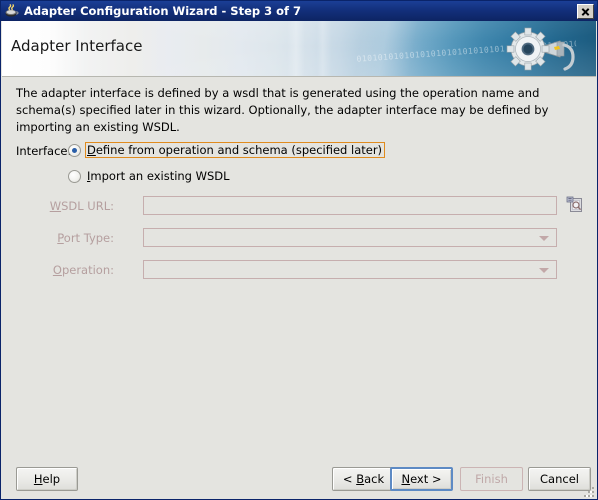 This screenshot has height=500, width=598. I want to click on port-type-label: Port Type:, so click(85, 238).